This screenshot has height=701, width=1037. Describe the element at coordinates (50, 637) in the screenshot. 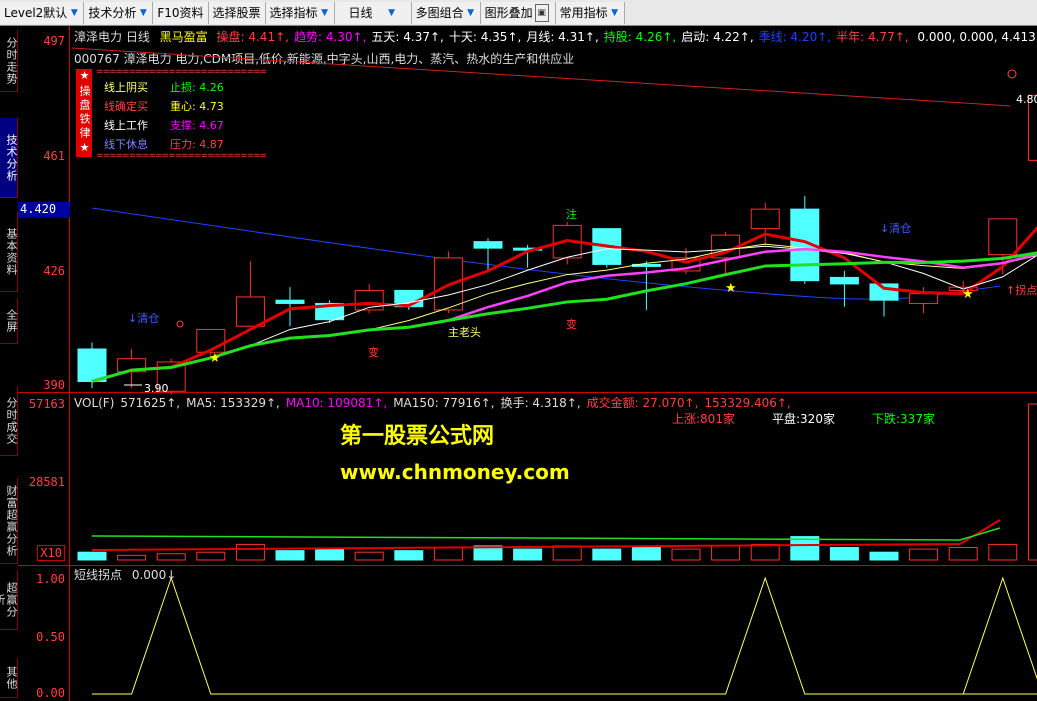

I see `indicator-axis-label: 0.50` at that location.